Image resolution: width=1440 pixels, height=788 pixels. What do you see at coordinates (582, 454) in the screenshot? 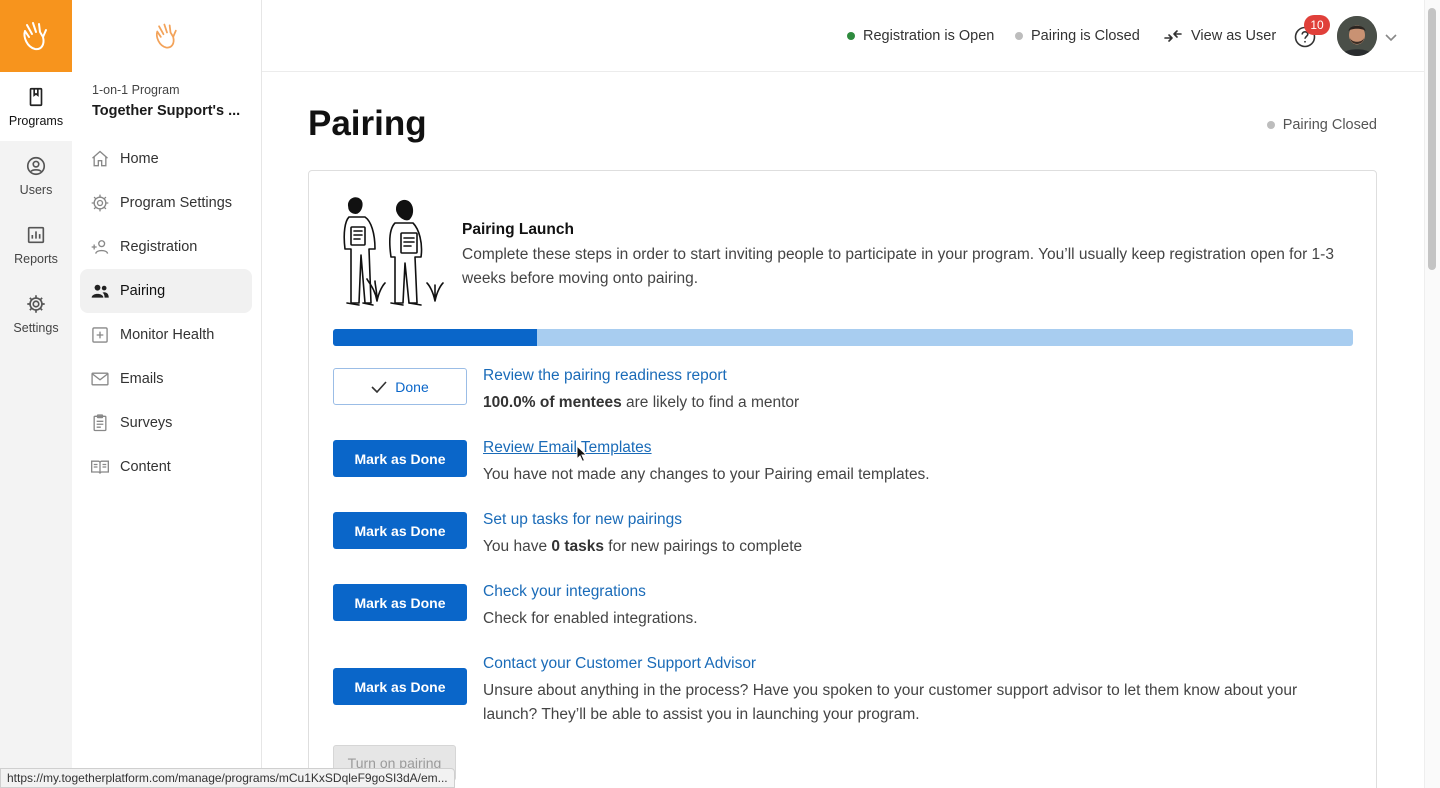
I see `mouse-cursor-icon` at bounding box center [582, 454].